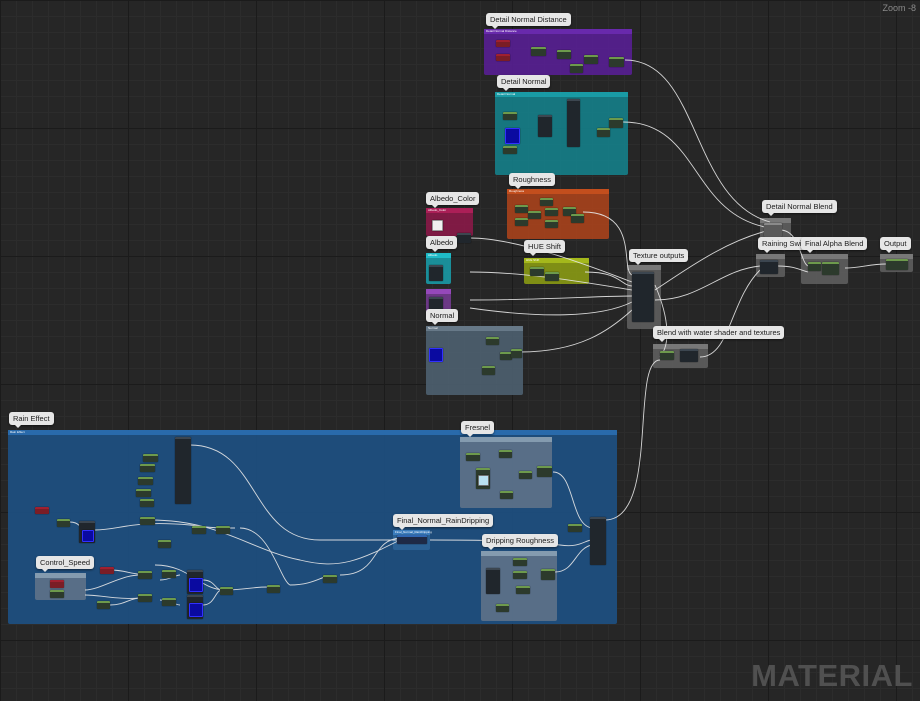  I want to click on blend-node, so click(773, 230).